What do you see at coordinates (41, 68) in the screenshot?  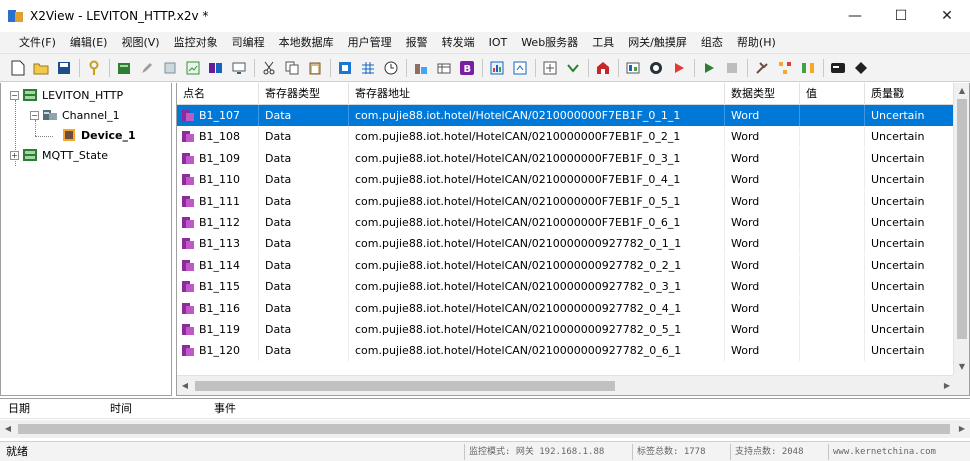 I see `open-folder-icon` at bounding box center [41, 68].